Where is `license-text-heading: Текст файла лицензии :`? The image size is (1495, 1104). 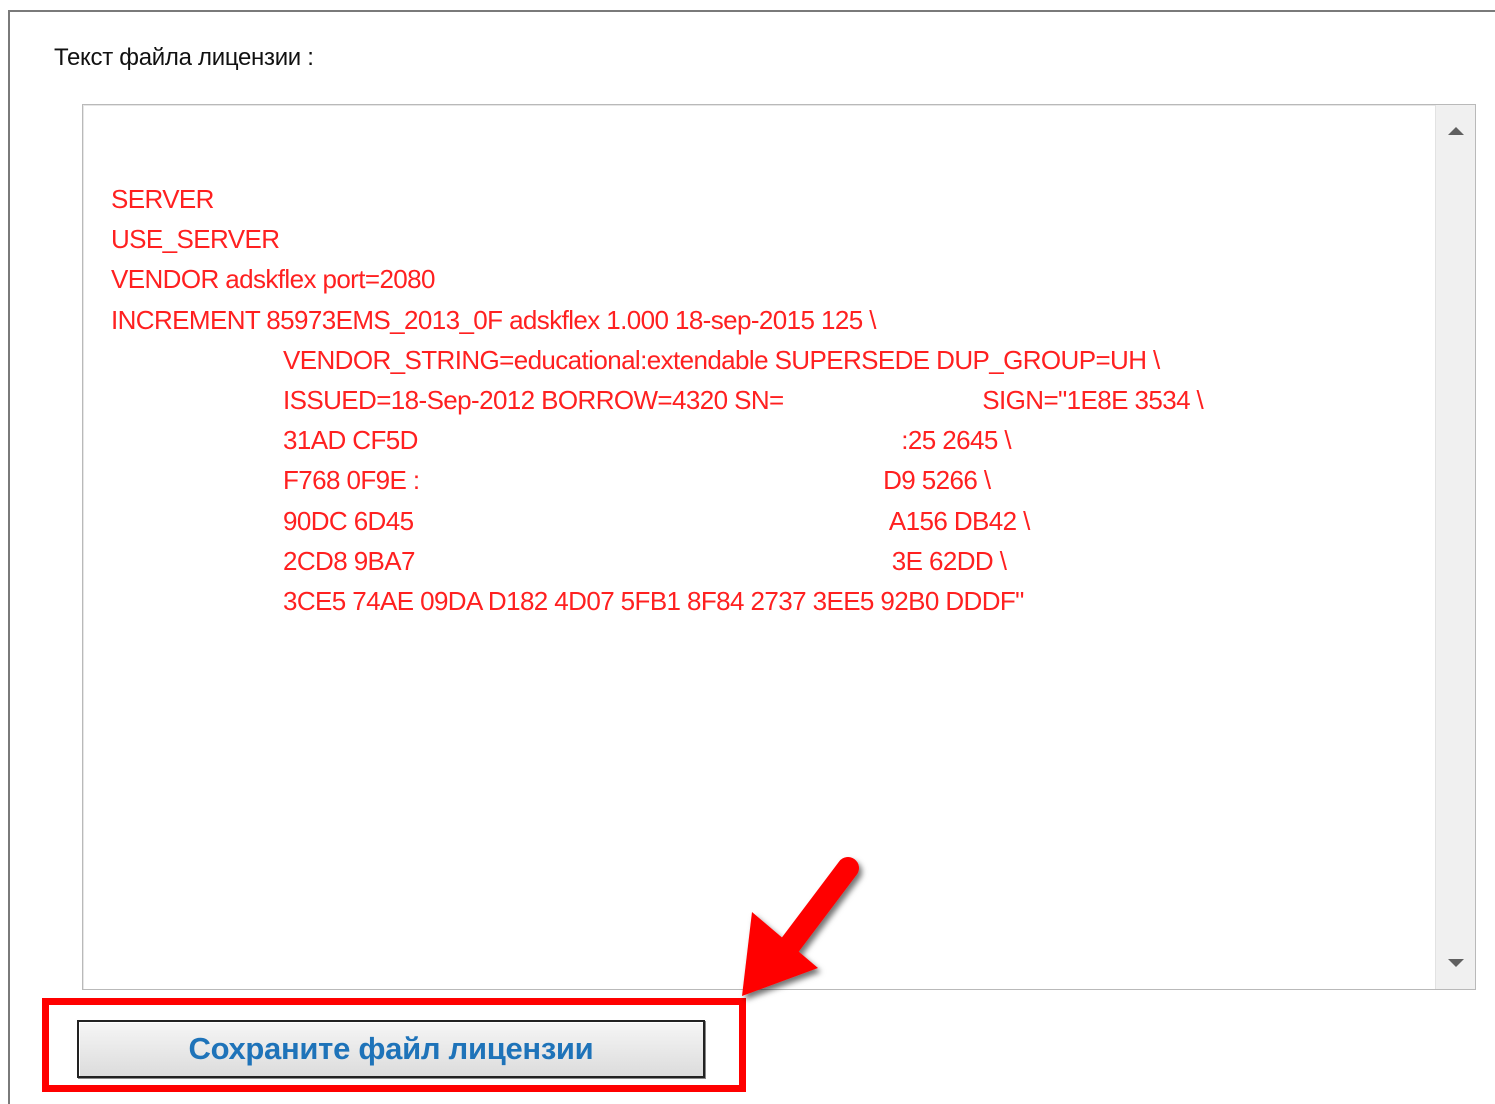
license-text-heading: Текст файла лицензии : is located at coordinates (184, 57).